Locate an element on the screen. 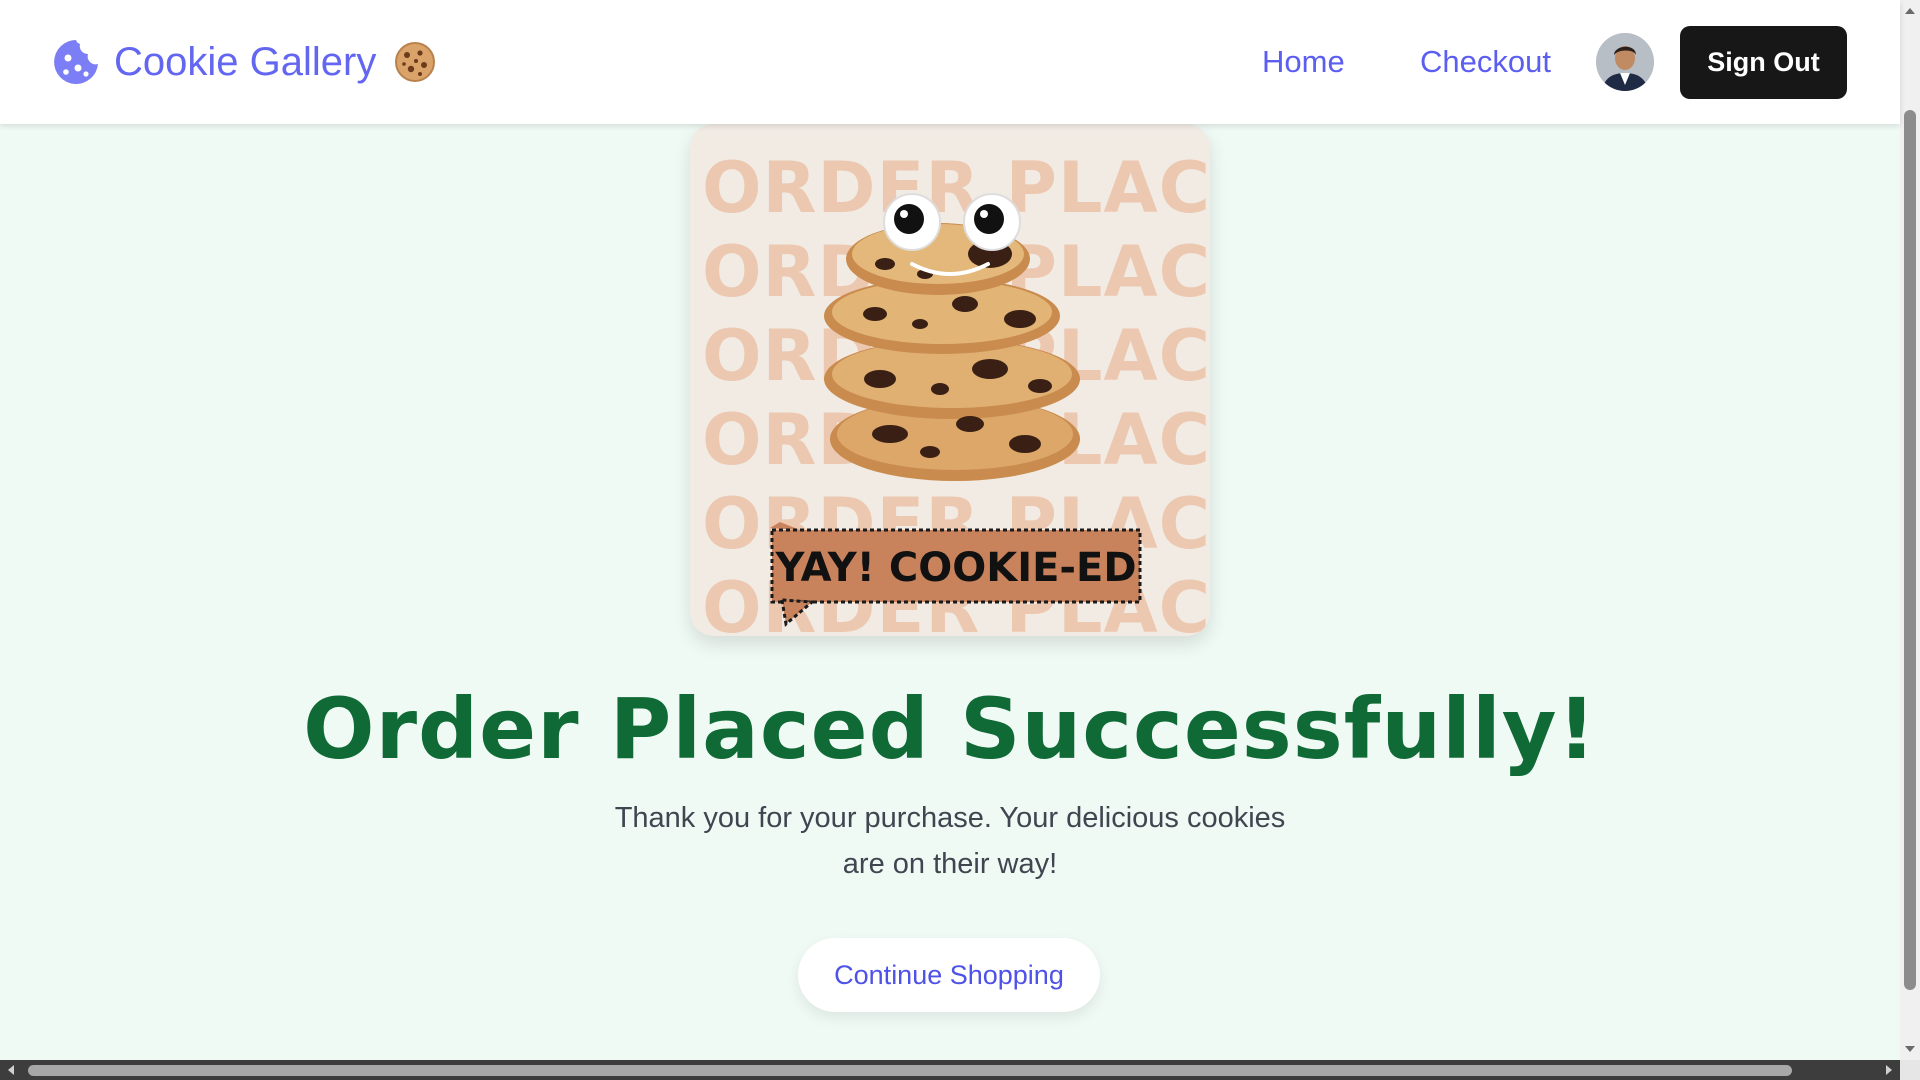 The height and width of the screenshot is (1080, 1920). horizontal-scrollbar is located at coordinates (960, 1070).